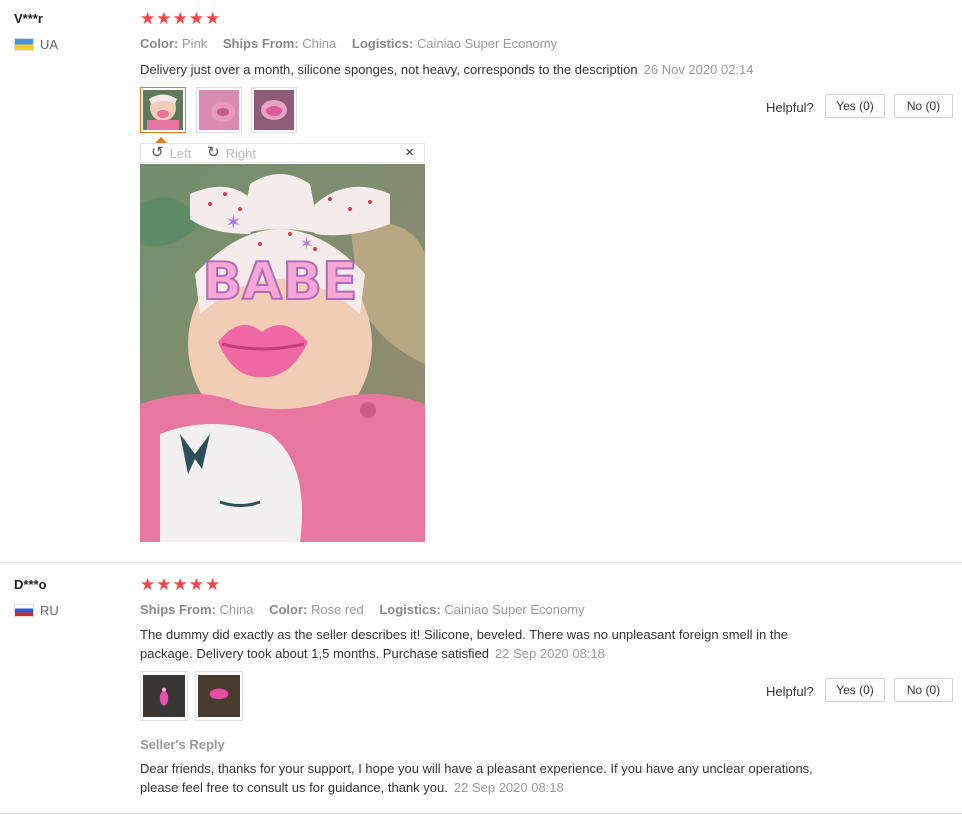 This screenshot has height=815, width=962. I want to click on reviewer-name: D***o, so click(30, 584).